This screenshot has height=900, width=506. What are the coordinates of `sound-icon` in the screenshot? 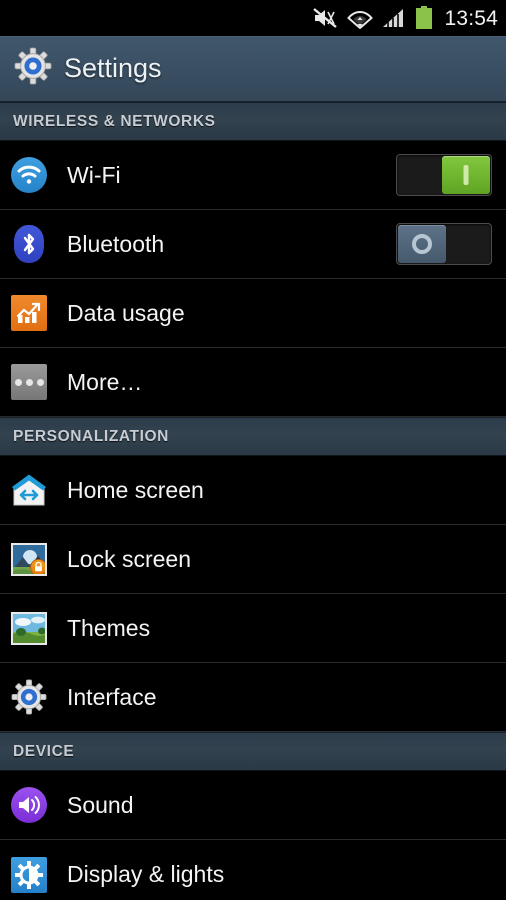 It's located at (29, 805).